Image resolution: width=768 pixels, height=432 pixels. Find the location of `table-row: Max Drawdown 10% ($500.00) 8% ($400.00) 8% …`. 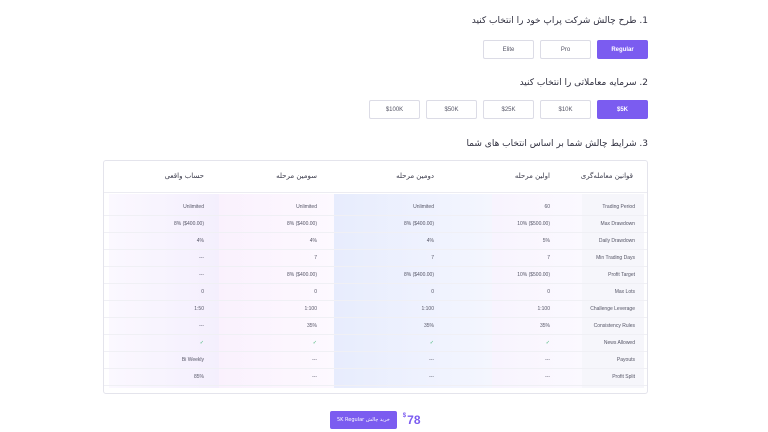

table-row: Max Drawdown 10% ($500.00) 8% ($400.00) 8% … is located at coordinates (375, 224).